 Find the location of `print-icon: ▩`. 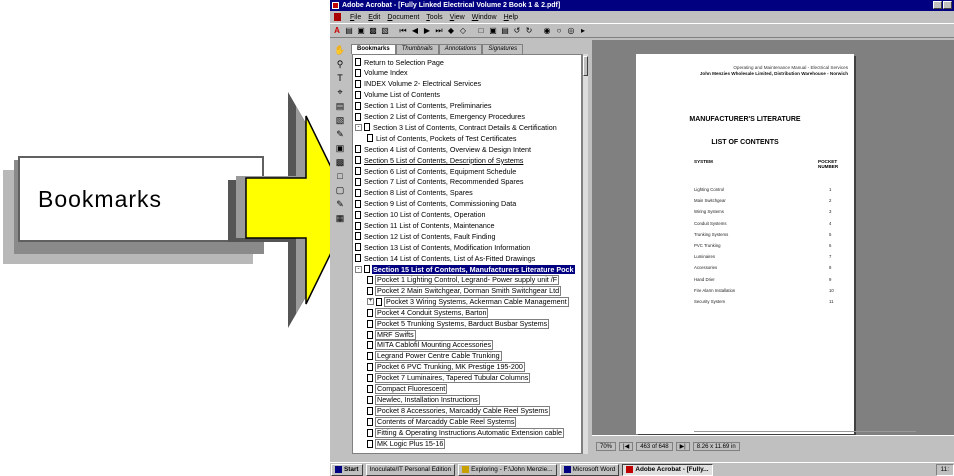

print-icon: ▩ is located at coordinates (373, 31).